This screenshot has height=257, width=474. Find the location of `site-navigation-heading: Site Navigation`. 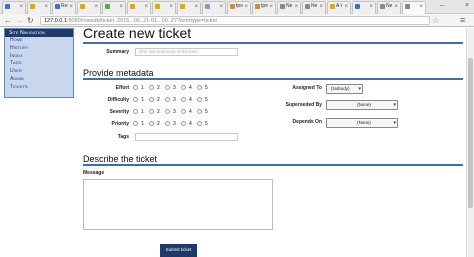

site-navigation-heading: Site Navigation is located at coordinates (39, 33).